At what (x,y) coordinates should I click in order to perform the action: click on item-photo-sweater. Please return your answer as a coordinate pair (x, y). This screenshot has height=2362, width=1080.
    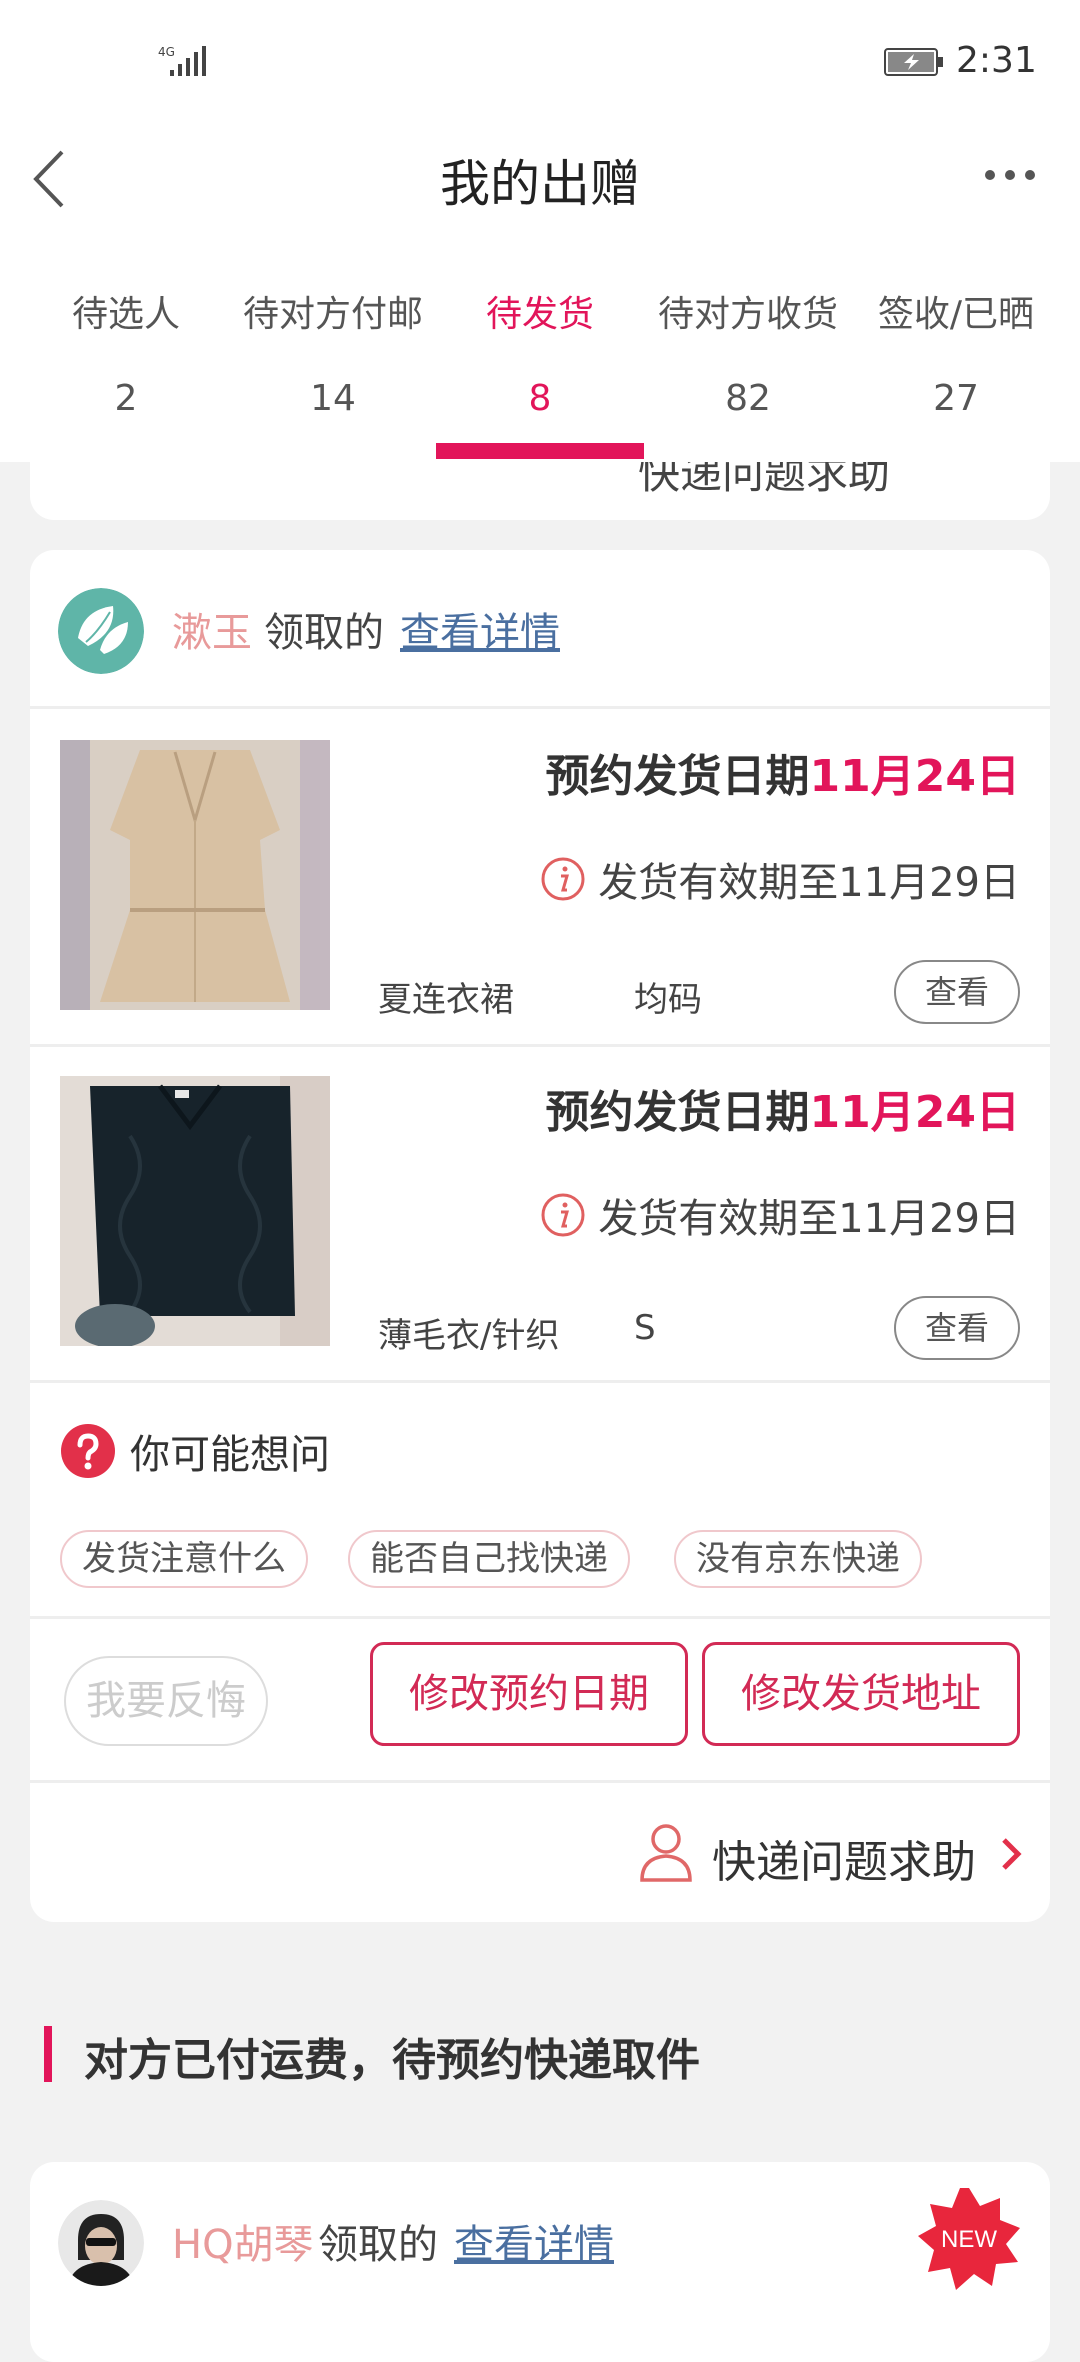
    Looking at the image, I should click on (195, 1211).